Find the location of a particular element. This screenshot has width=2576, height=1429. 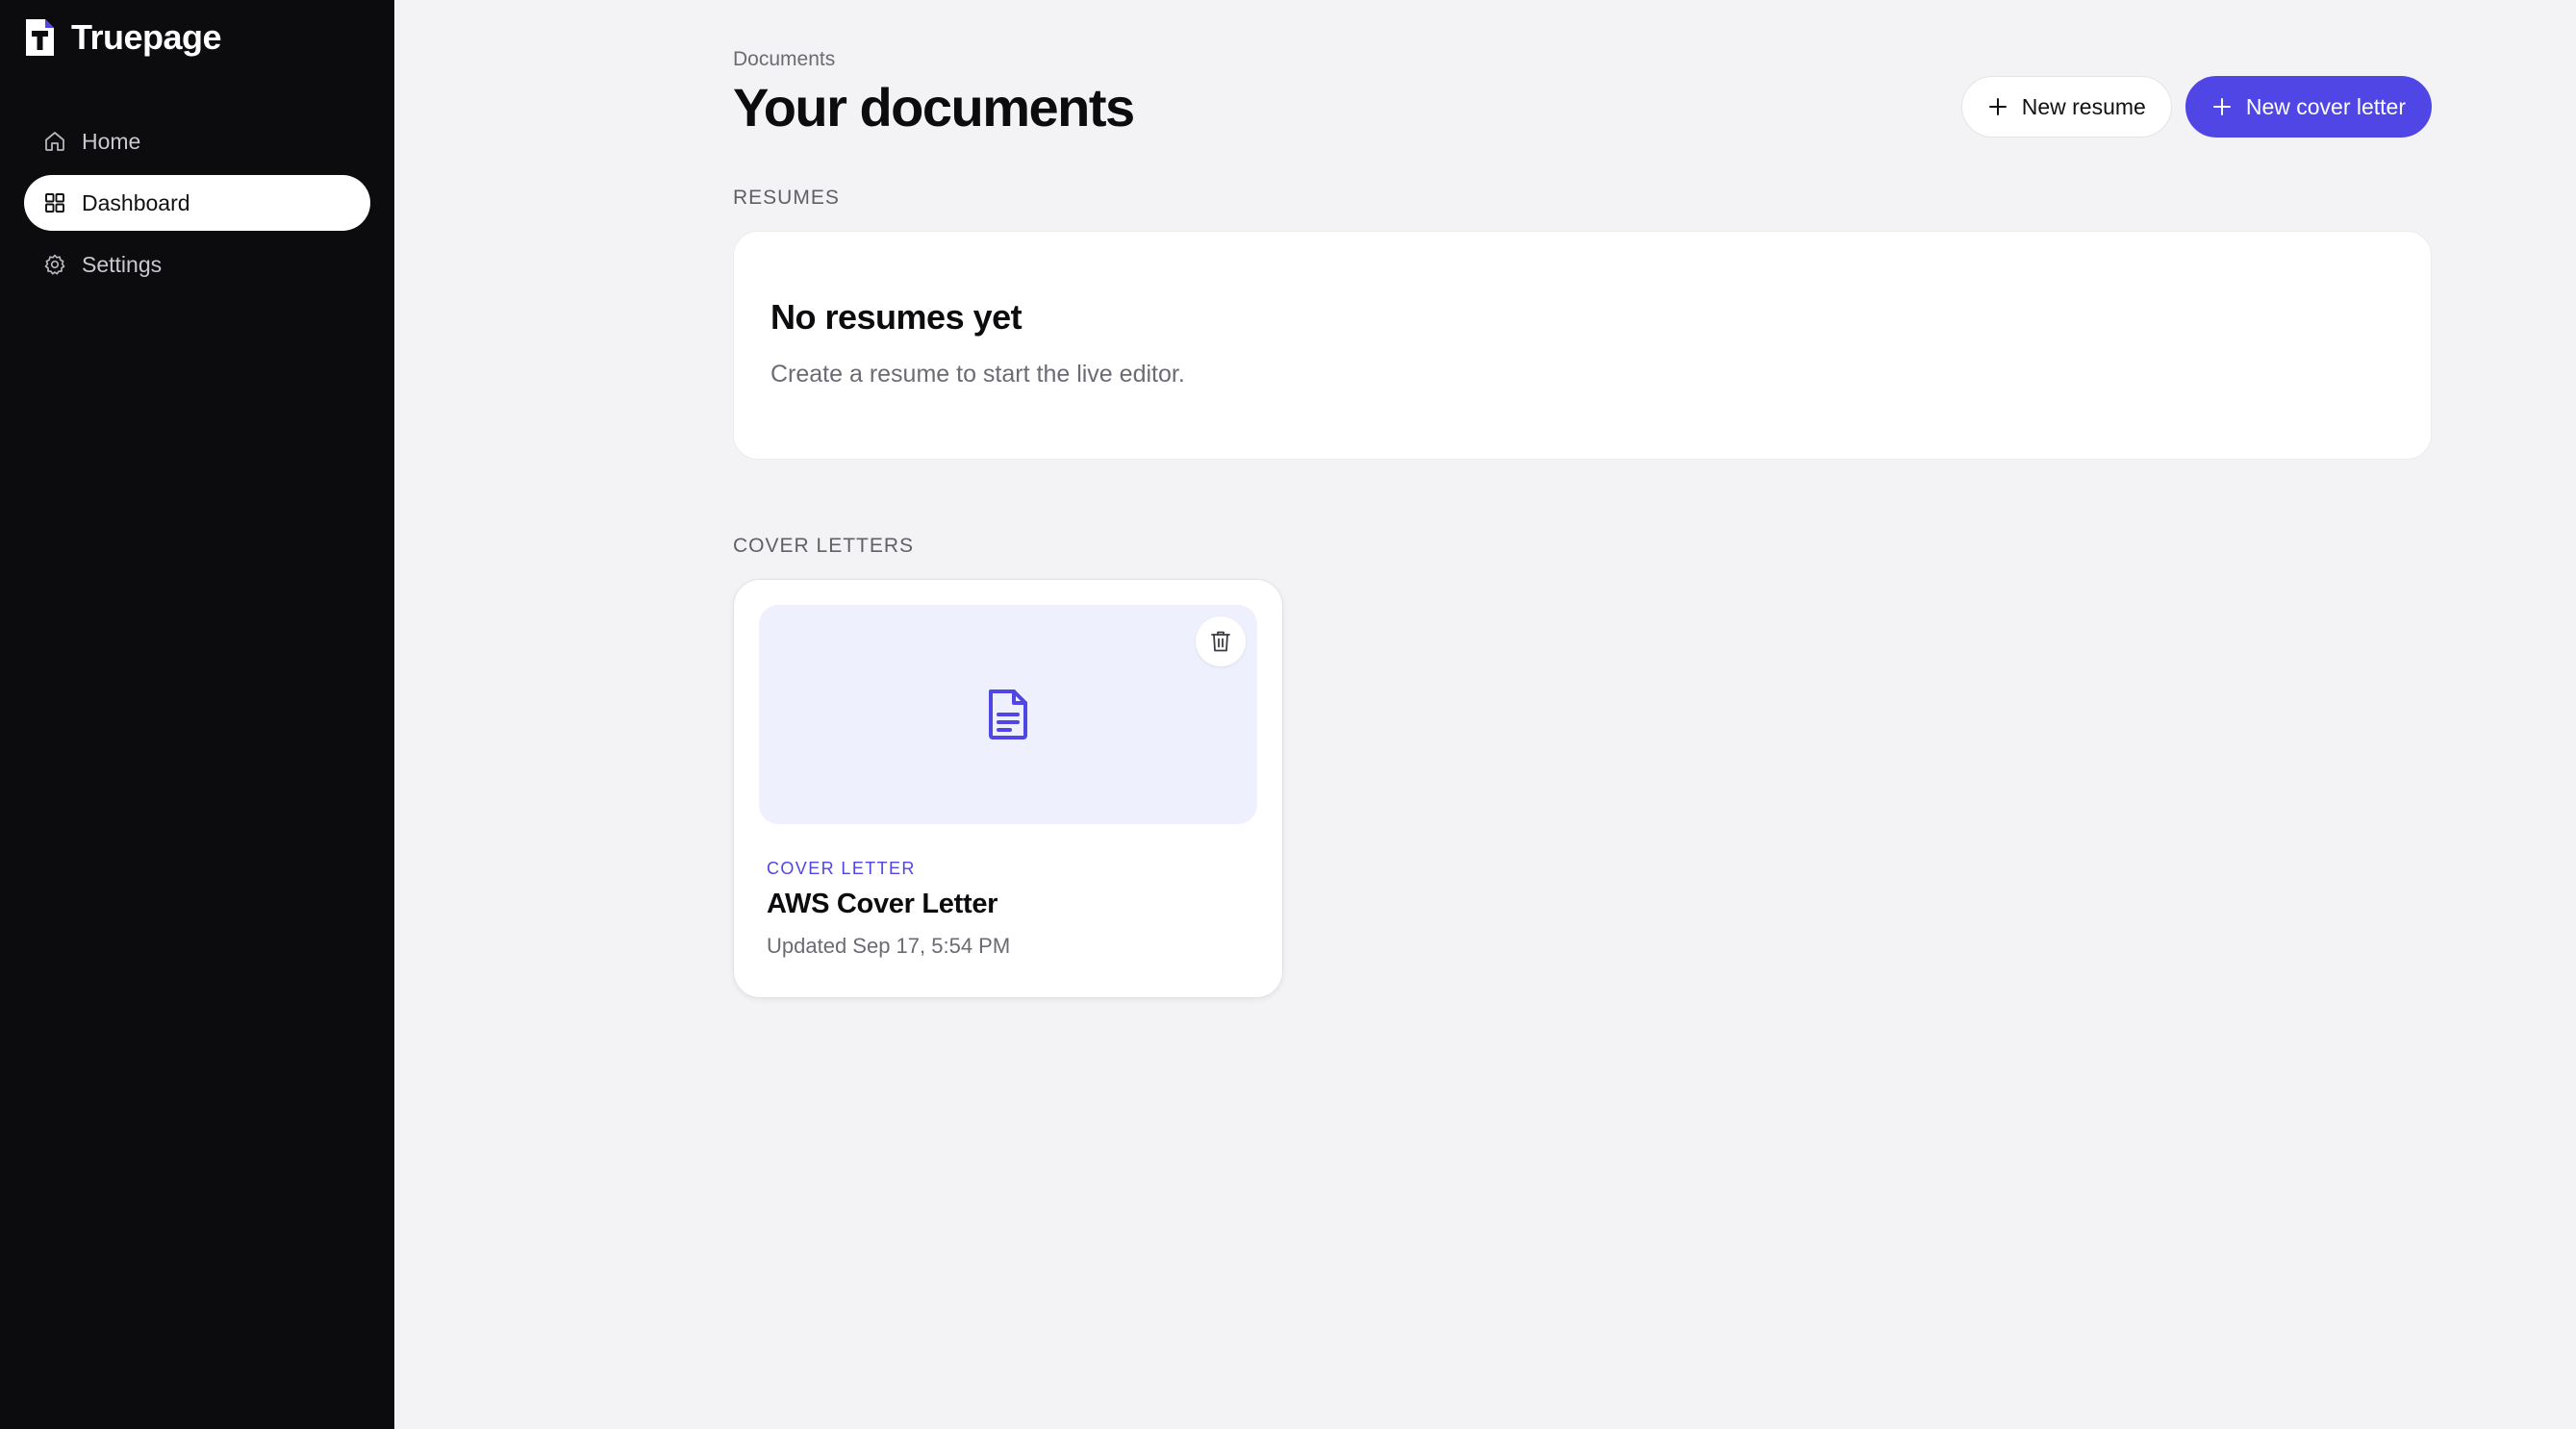

document-type-label: COVER LETTER is located at coordinates (841, 869).